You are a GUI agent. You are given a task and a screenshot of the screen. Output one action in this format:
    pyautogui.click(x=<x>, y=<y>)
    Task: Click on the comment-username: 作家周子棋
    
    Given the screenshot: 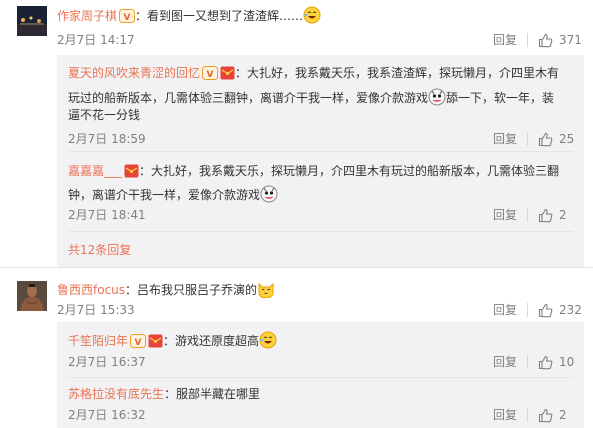 What is the action you would take?
    pyautogui.click(x=87, y=16)
    